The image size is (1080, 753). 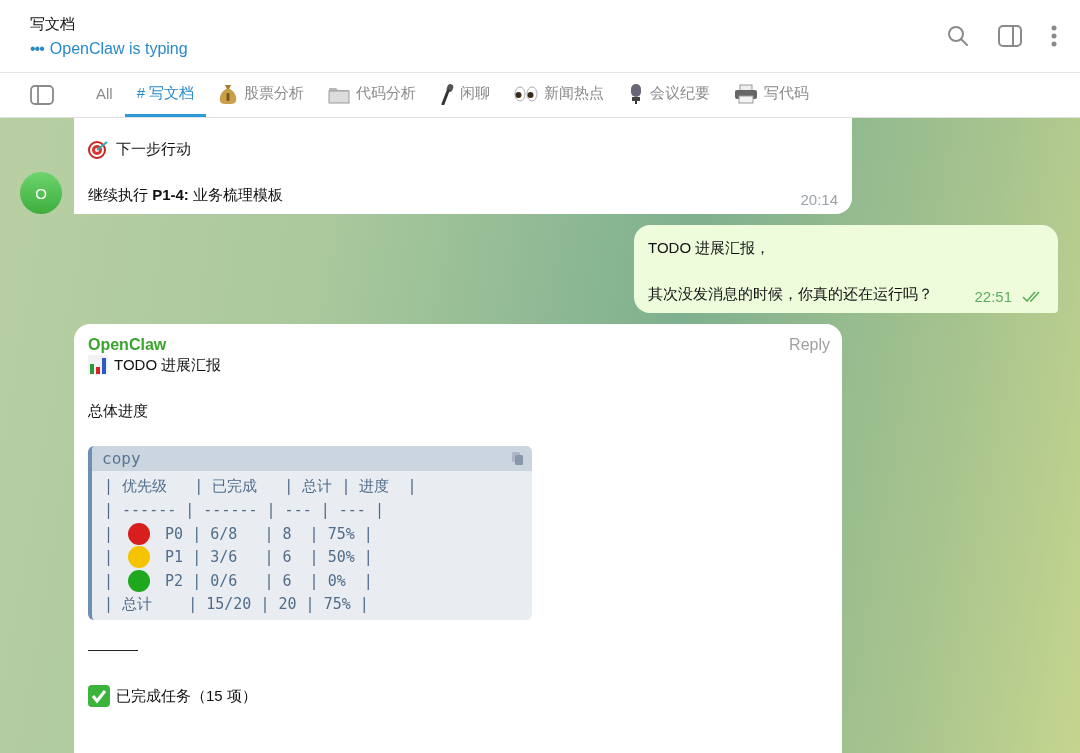 What do you see at coordinates (372, 95) in the screenshot?
I see `folder-tab: 代码分析` at bounding box center [372, 95].